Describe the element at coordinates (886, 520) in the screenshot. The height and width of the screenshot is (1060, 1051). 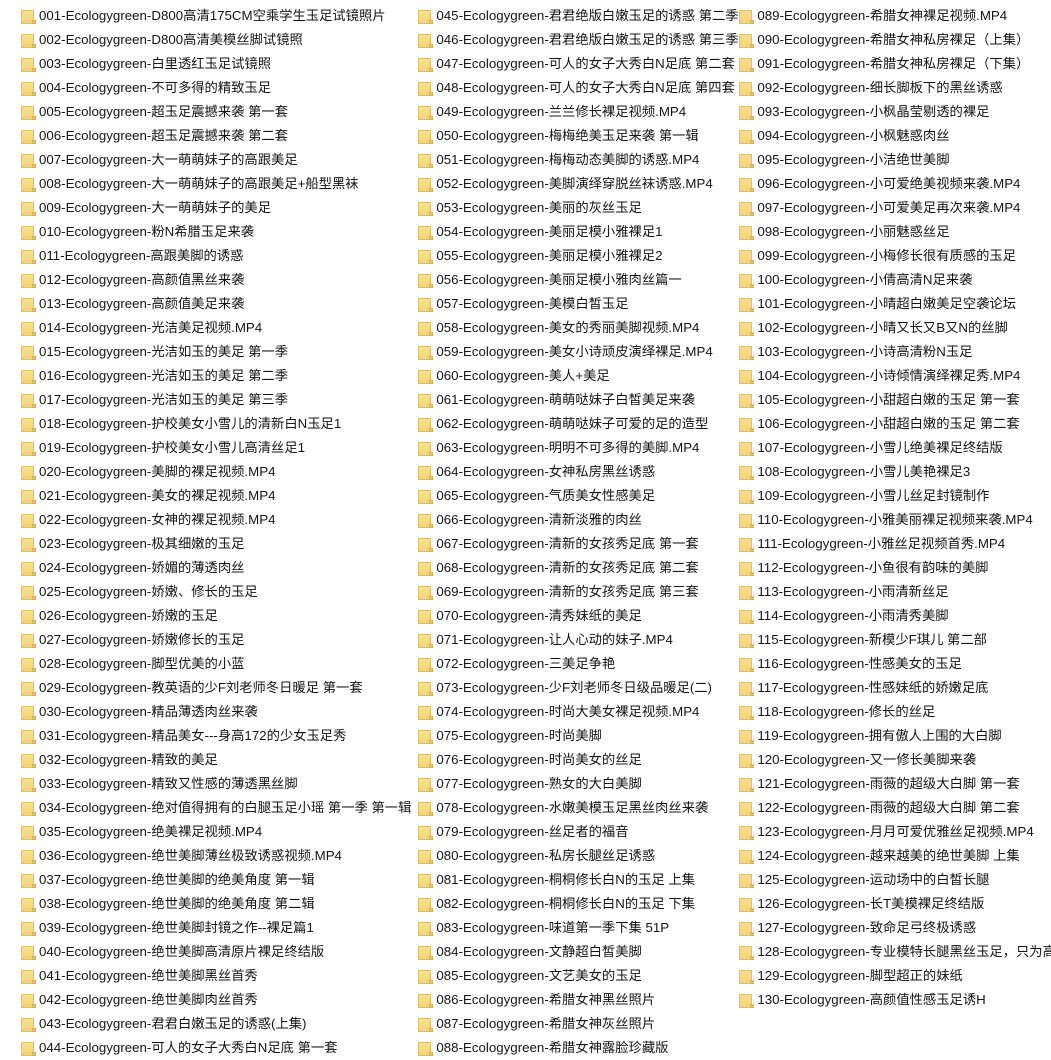
I see `file-list-item: 110-Ecologygreen-小雅美丽裸足视频来袭.MP4` at that location.